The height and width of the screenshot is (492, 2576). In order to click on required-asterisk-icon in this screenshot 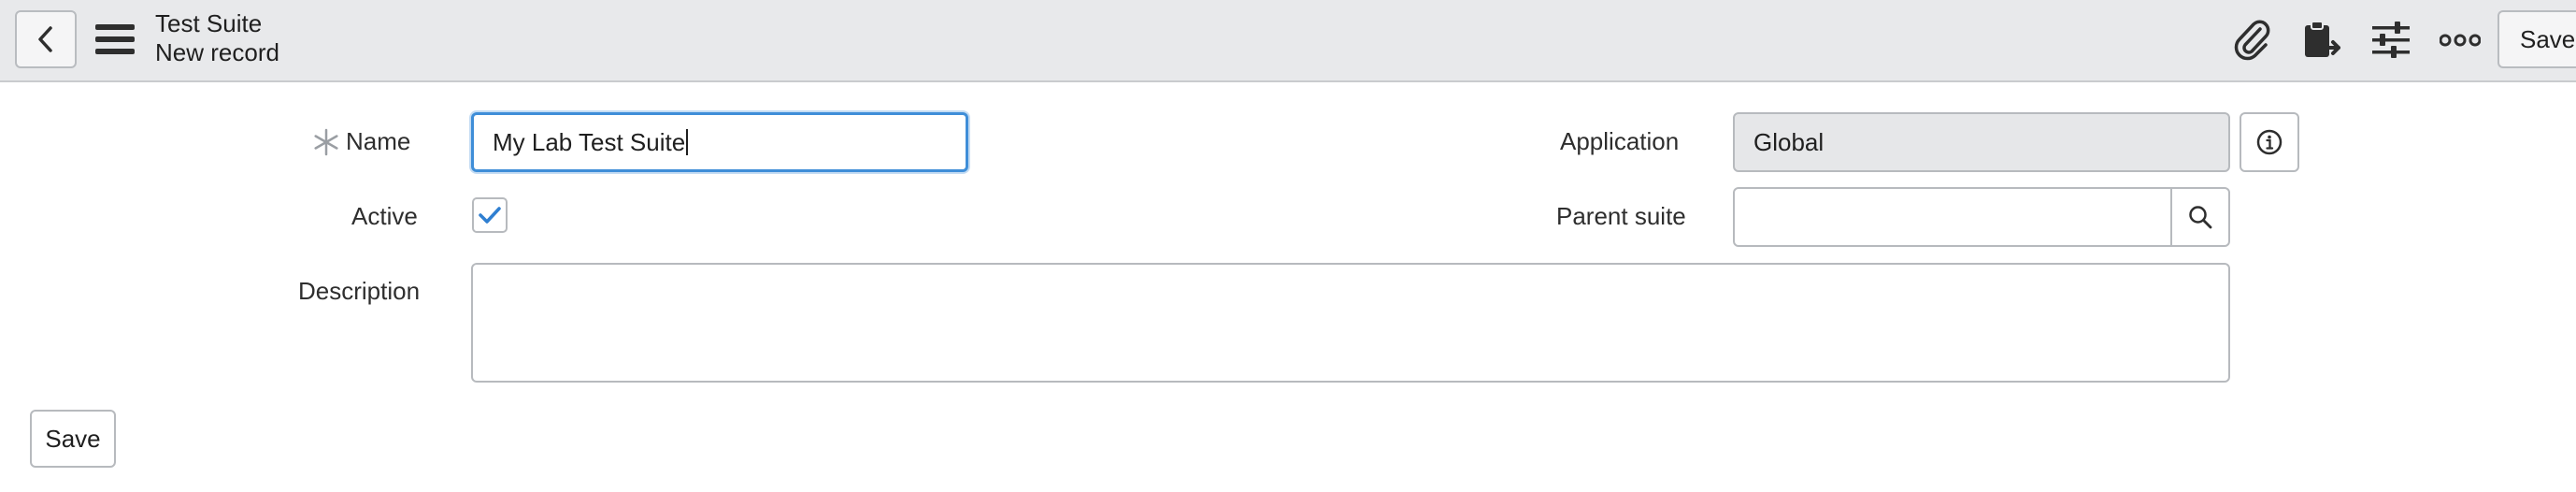, I will do `click(326, 142)`.